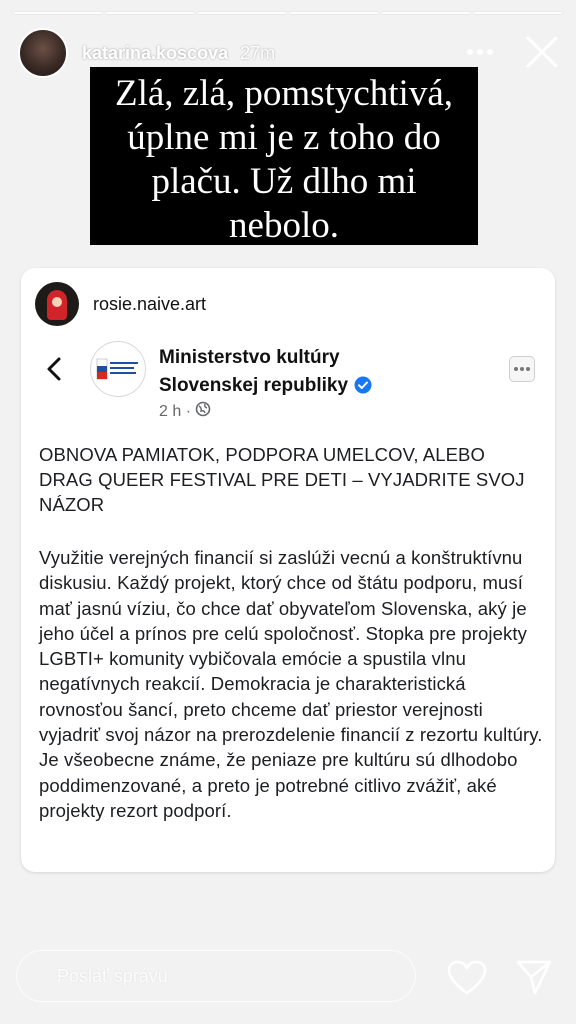 Image resolution: width=576 pixels, height=1024 pixels. Describe the element at coordinates (175, 411) in the screenshot. I see `post-time: 2 h ·` at that location.